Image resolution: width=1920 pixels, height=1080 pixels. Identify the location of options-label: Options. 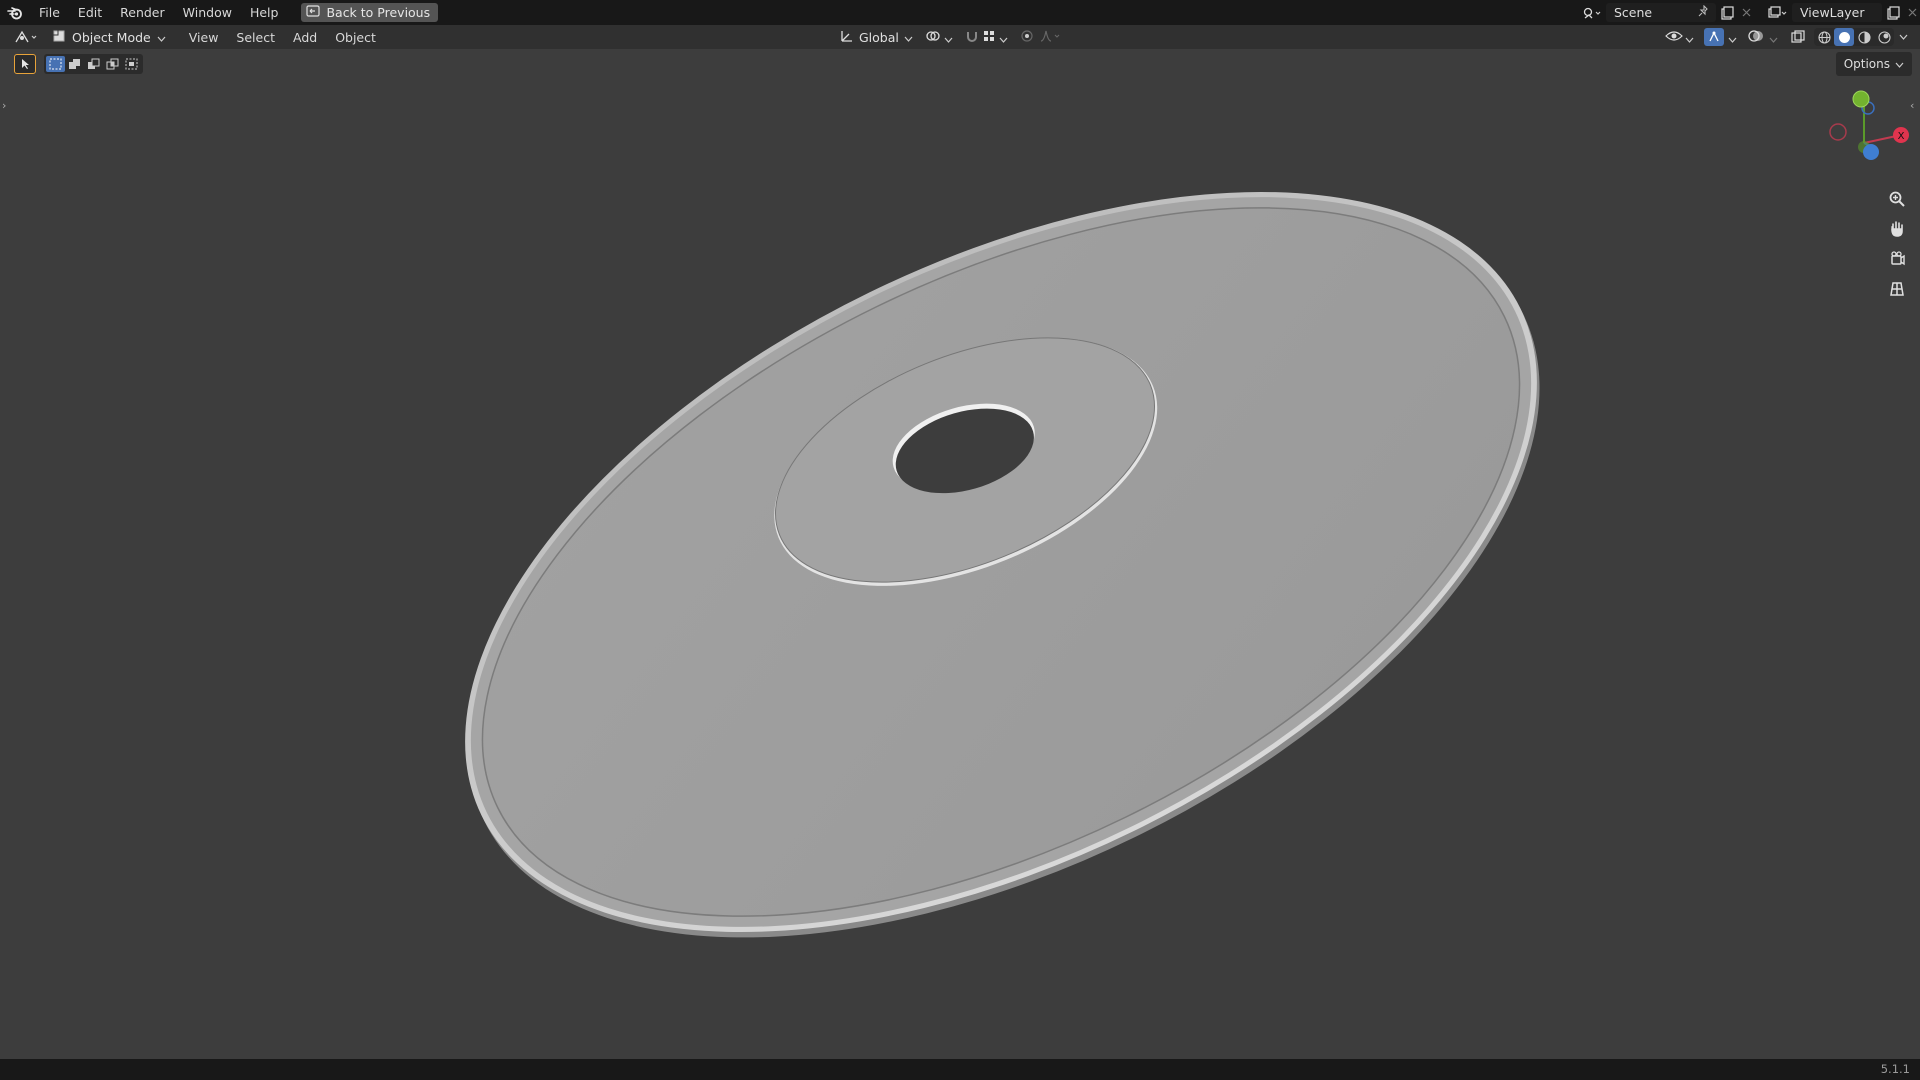
(1866, 64).